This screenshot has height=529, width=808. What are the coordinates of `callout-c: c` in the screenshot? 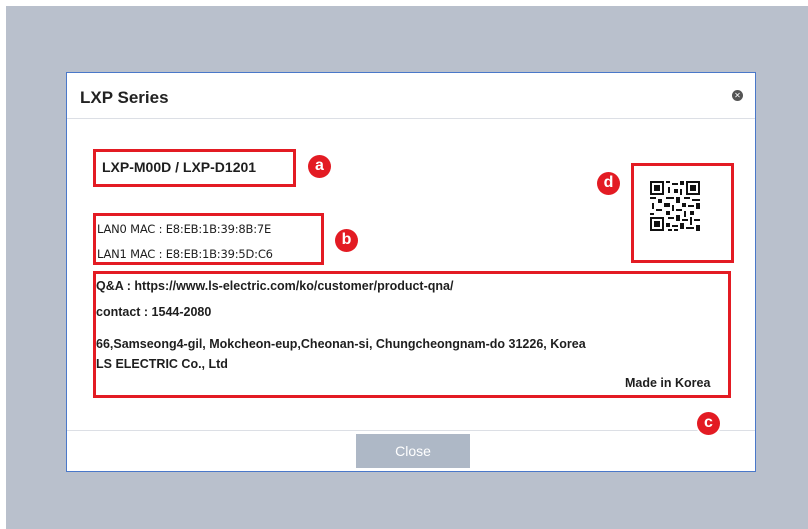 It's located at (708, 423).